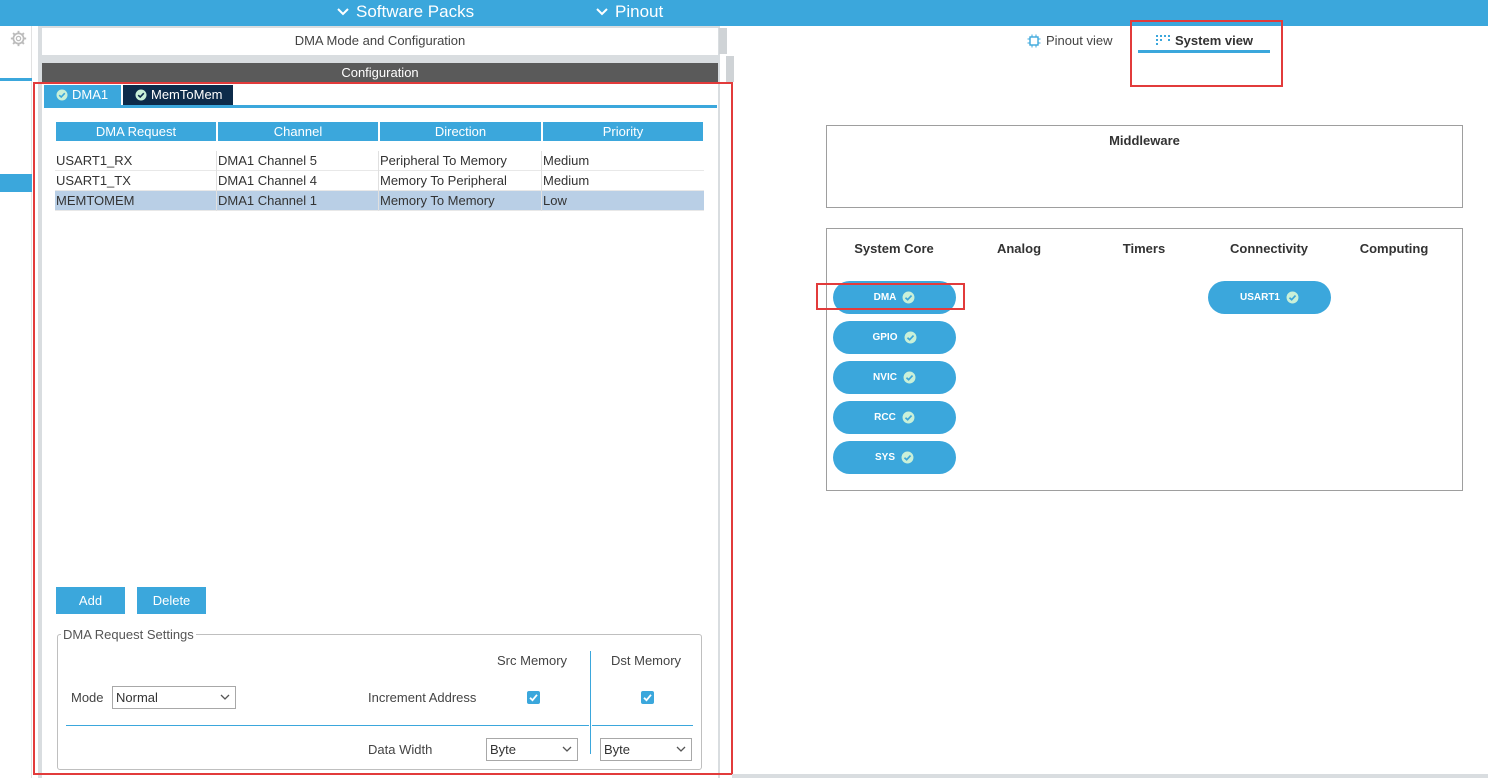  What do you see at coordinates (1268, 248) in the screenshot?
I see `category-connectivity: Connectivity` at bounding box center [1268, 248].